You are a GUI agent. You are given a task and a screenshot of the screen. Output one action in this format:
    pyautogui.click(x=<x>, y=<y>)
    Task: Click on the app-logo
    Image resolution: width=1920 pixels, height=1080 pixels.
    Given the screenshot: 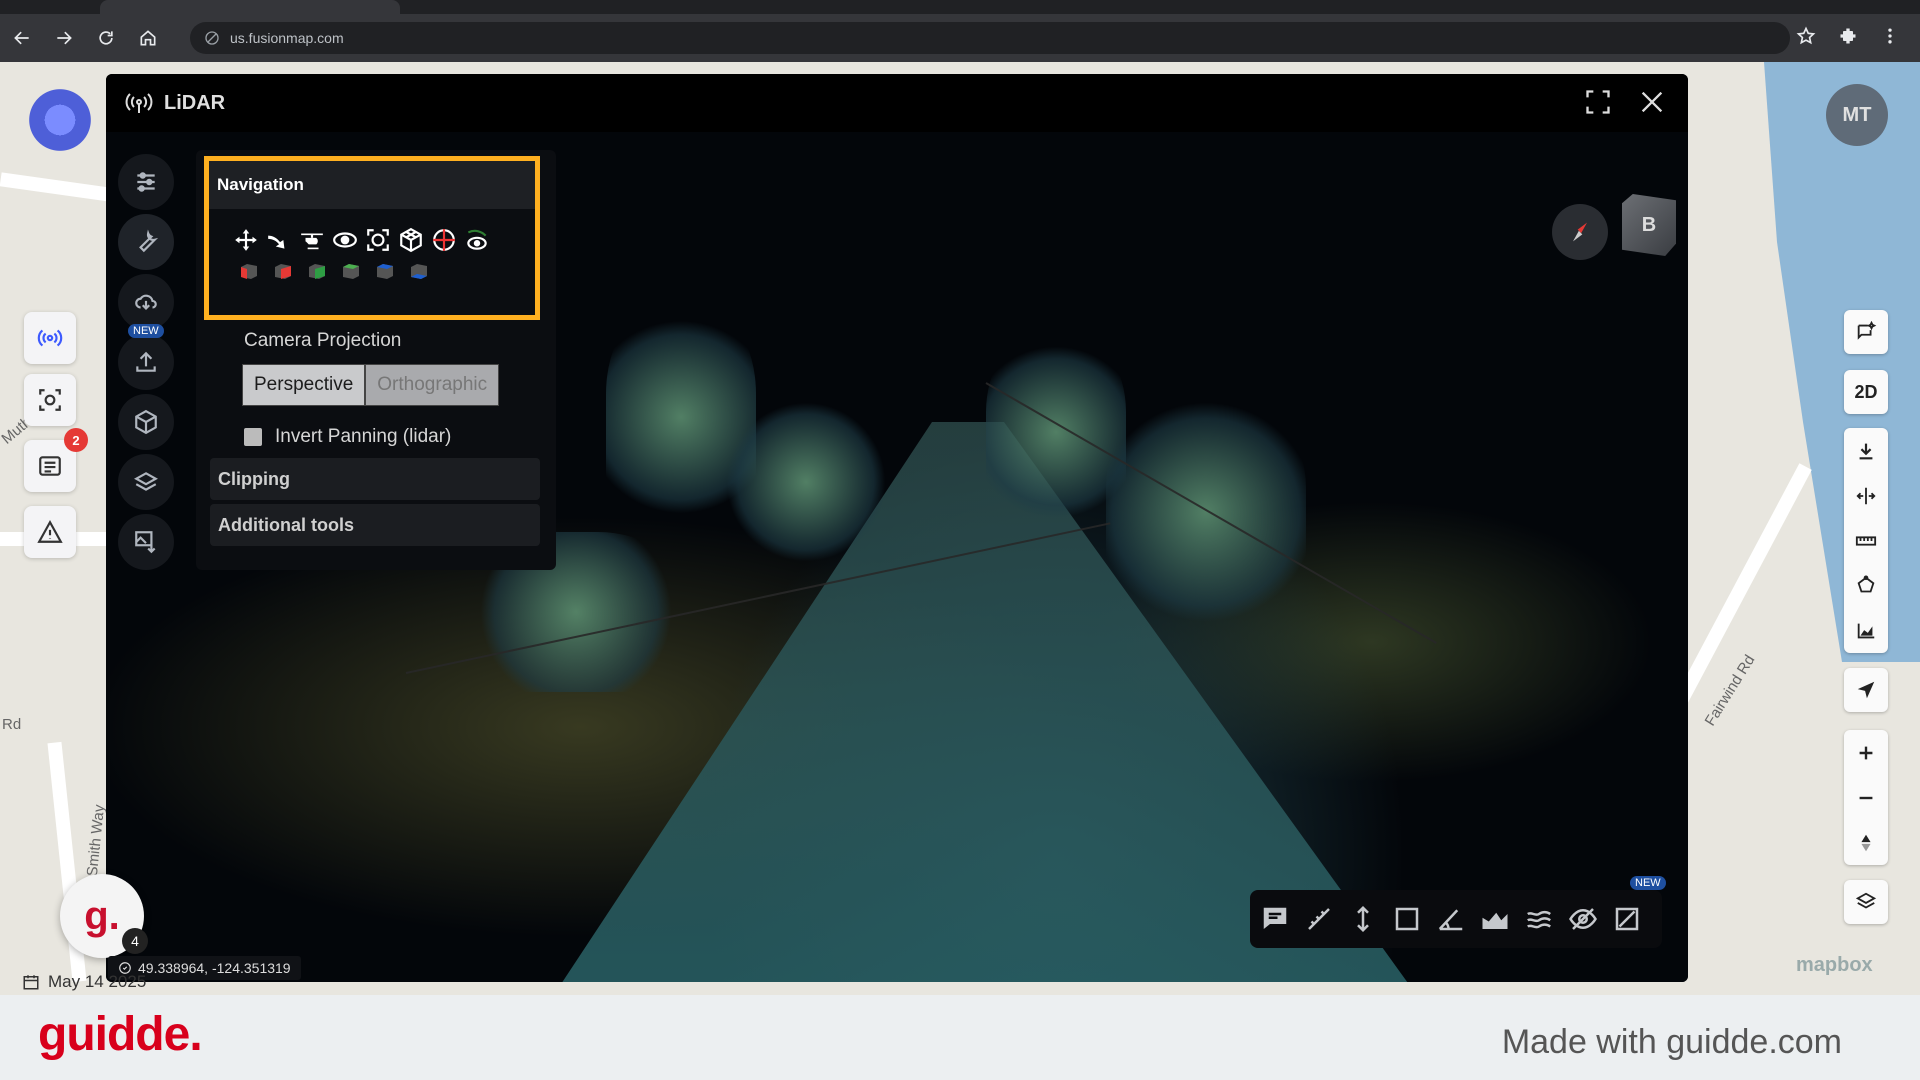 What is the action you would take?
    pyautogui.click(x=60, y=120)
    